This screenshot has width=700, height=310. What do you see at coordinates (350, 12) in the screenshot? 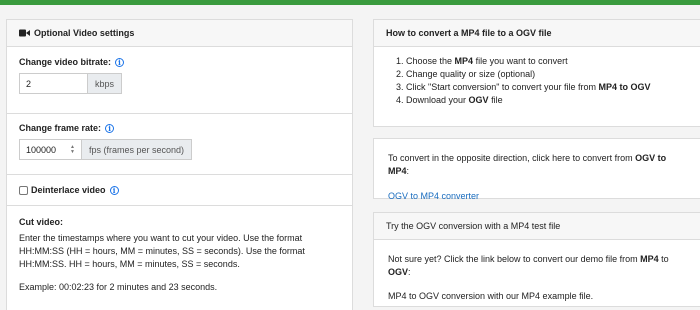
I see `top-spacer` at bounding box center [350, 12].